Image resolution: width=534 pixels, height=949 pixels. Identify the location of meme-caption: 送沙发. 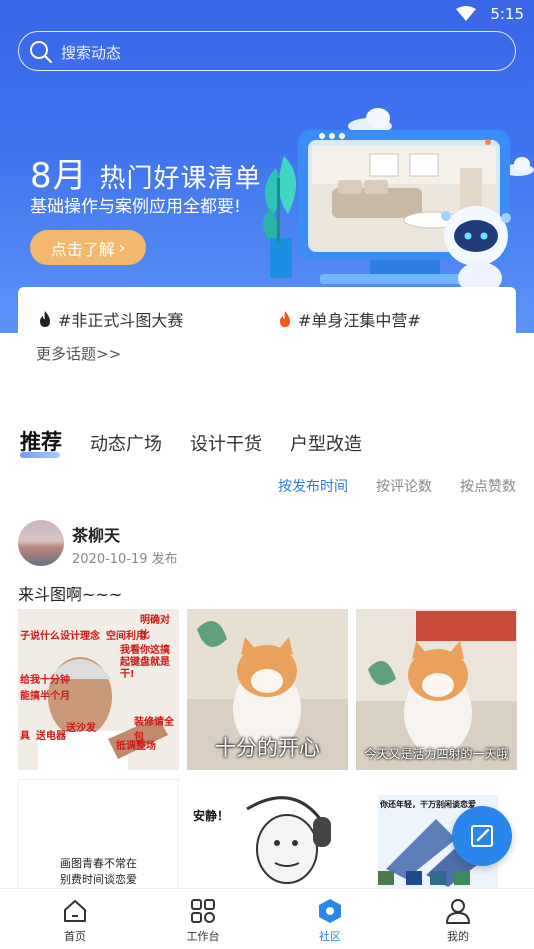
(81, 728).